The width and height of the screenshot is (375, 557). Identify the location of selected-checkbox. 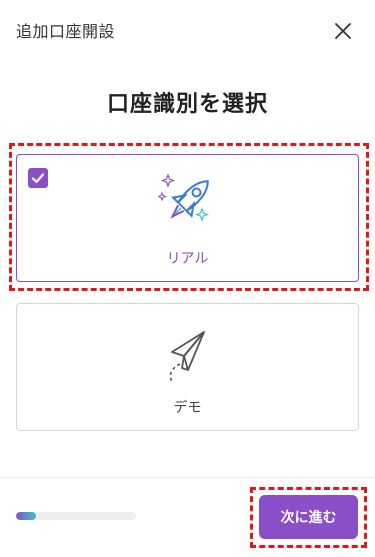
(38, 178).